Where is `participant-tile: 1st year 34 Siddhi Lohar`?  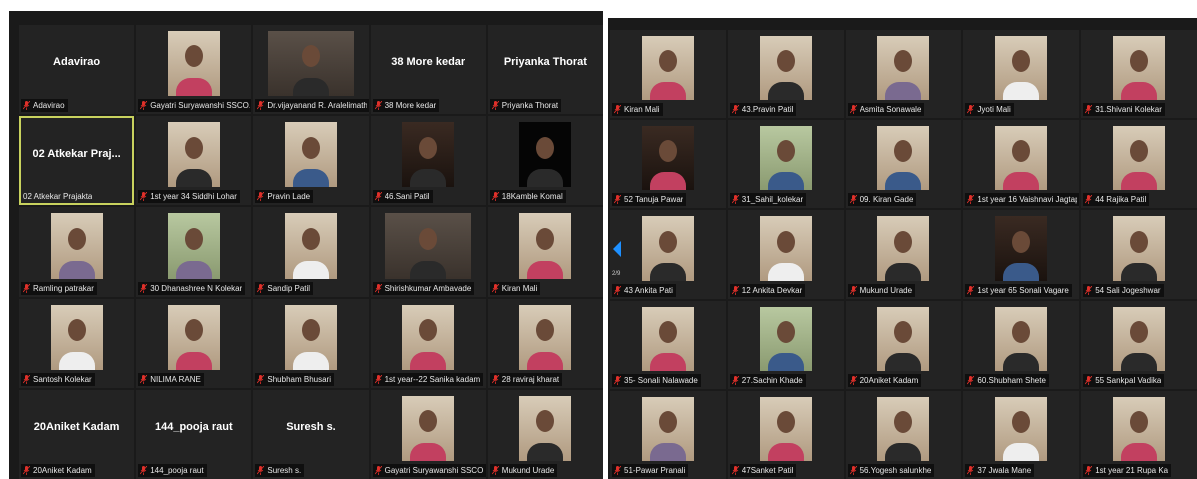
participant-tile: 1st year 34 Siddhi Lohar is located at coordinates (194, 161).